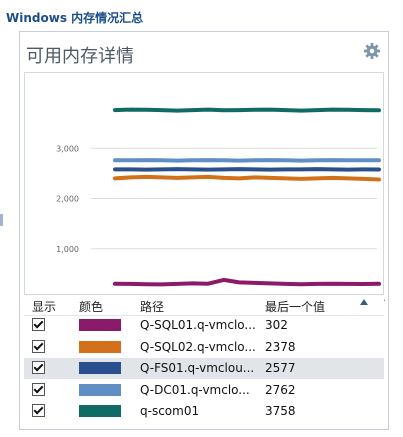  What do you see at coordinates (75, 18) in the screenshot?
I see `window-title: Windows 内存情况汇总` at bounding box center [75, 18].